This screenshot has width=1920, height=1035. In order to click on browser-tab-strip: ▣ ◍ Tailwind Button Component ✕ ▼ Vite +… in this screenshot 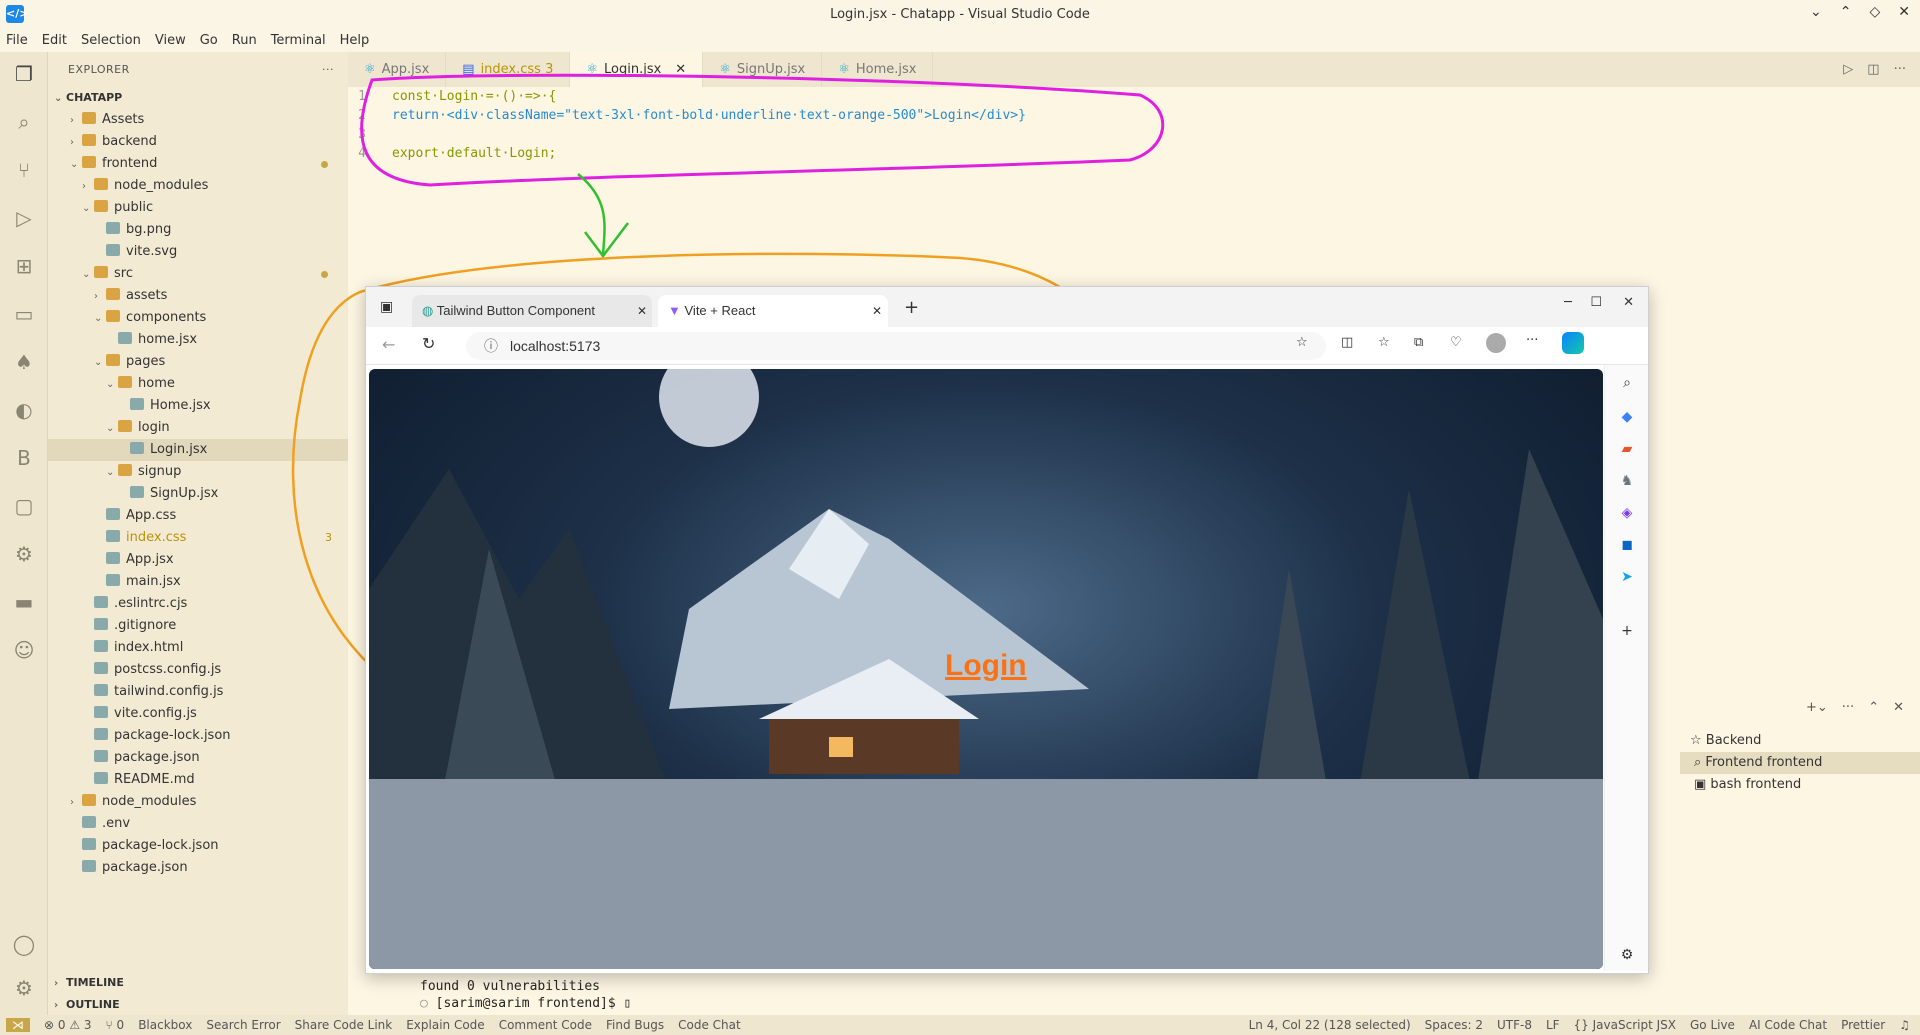, I will do `click(1007, 307)`.